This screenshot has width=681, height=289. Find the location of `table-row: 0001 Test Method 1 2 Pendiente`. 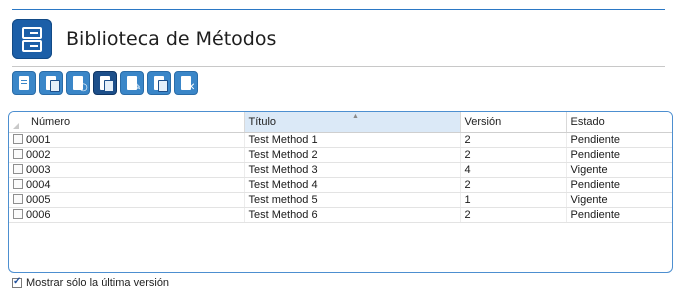

table-row: 0001 Test Method 1 2 Pendiente is located at coordinates (340, 140).